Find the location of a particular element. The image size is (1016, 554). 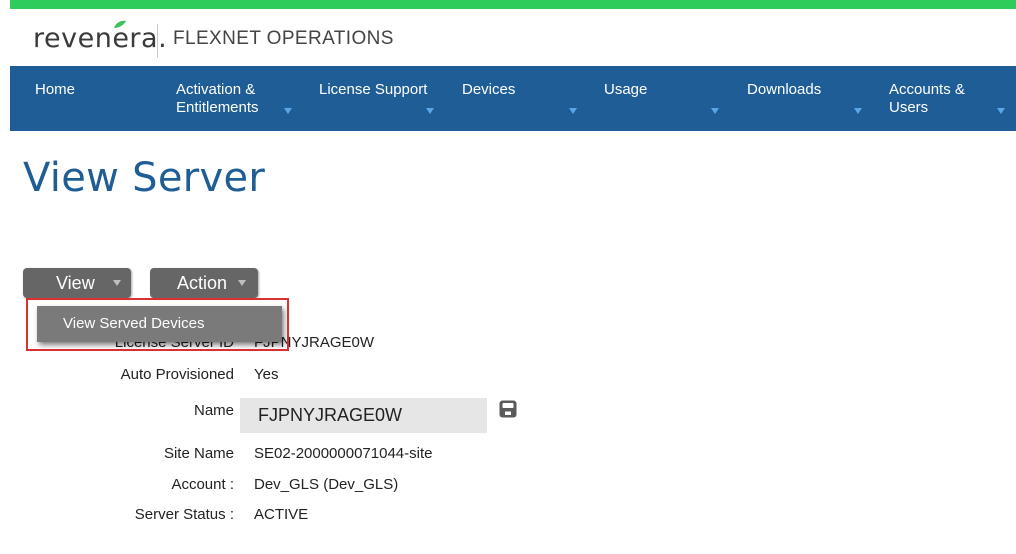

site-name-label: Site Name is located at coordinates (198, 453).